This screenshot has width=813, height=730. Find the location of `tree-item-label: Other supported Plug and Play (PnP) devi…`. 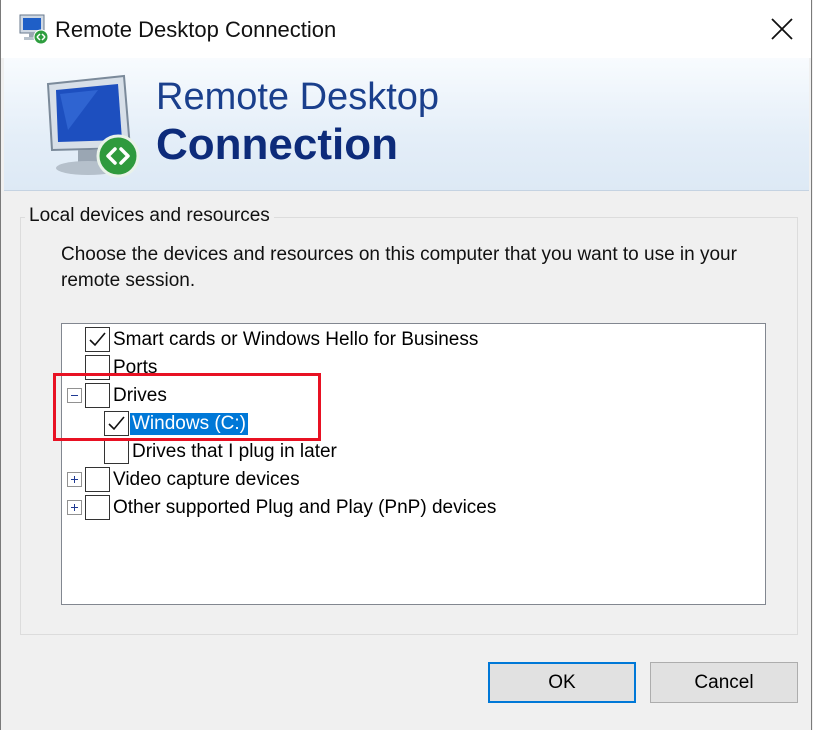

tree-item-label: Other supported Plug and Play (PnP) devi… is located at coordinates (305, 507).